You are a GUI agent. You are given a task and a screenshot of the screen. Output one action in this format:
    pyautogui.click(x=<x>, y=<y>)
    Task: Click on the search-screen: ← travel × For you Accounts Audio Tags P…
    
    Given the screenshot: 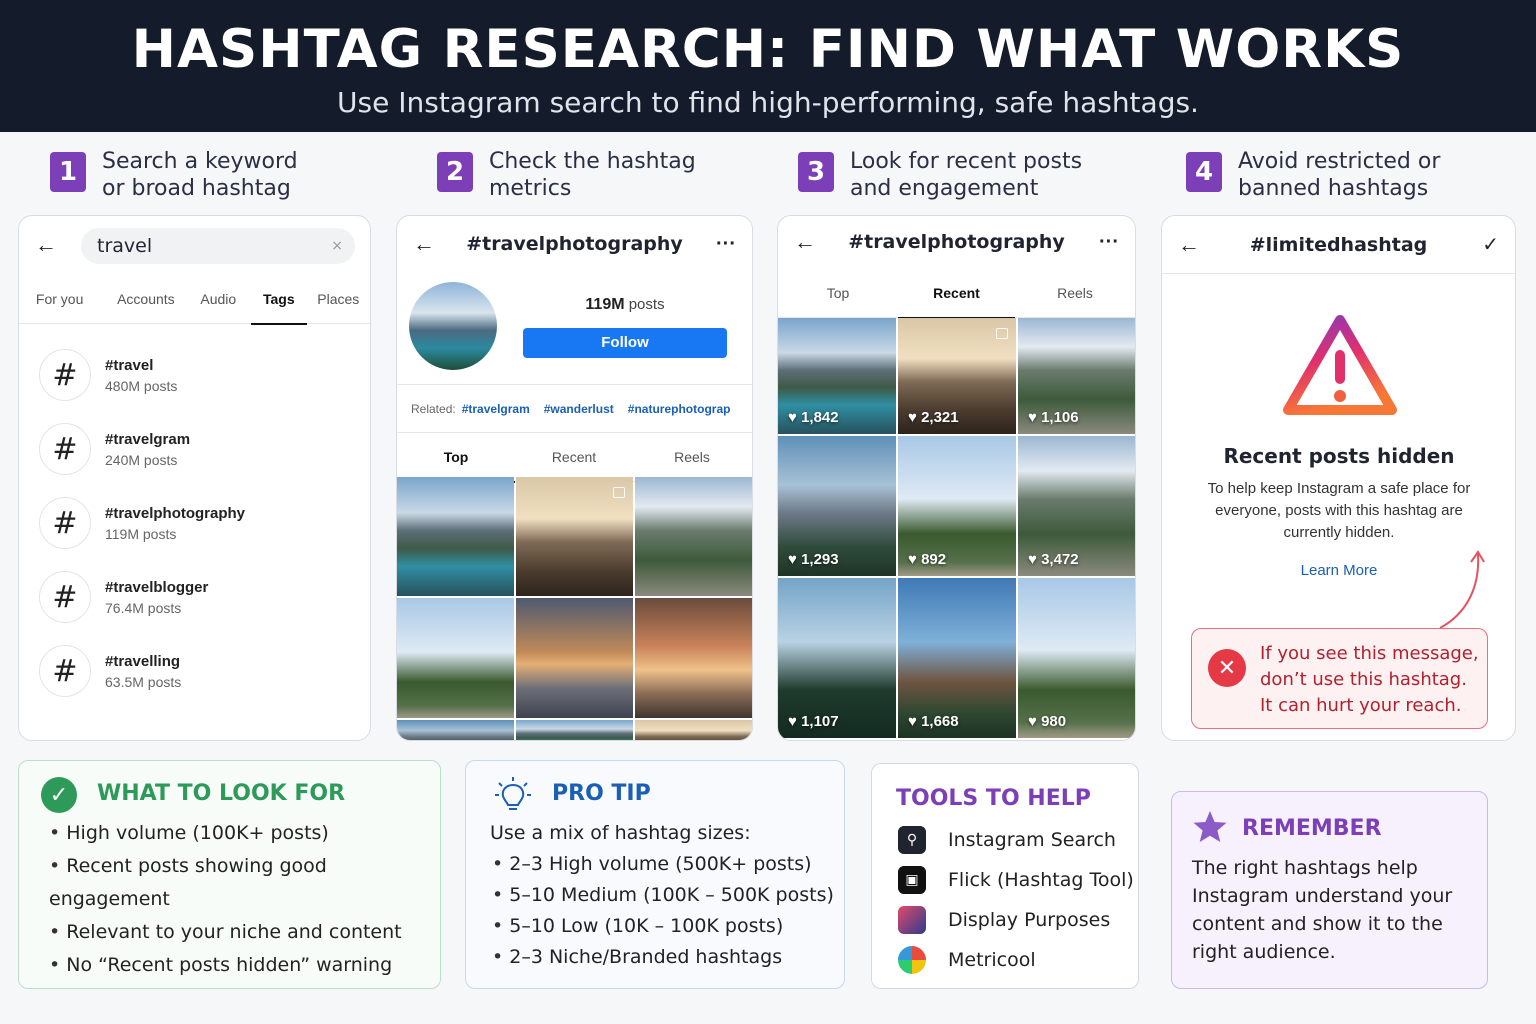 What is the action you would take?
    pyautogui.click(x=194, y=478)
    